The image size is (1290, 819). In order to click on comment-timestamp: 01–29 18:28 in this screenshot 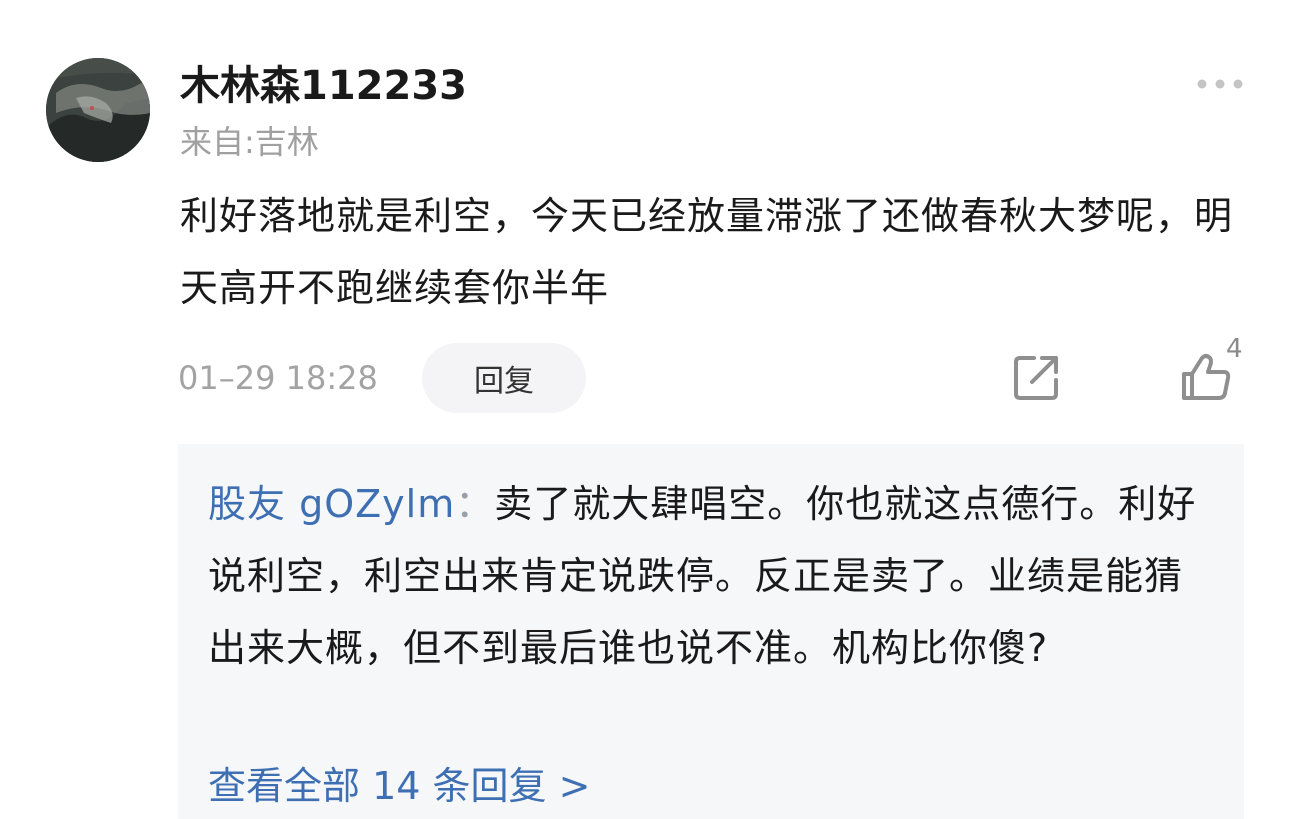, I will do `click(278, 378)`.